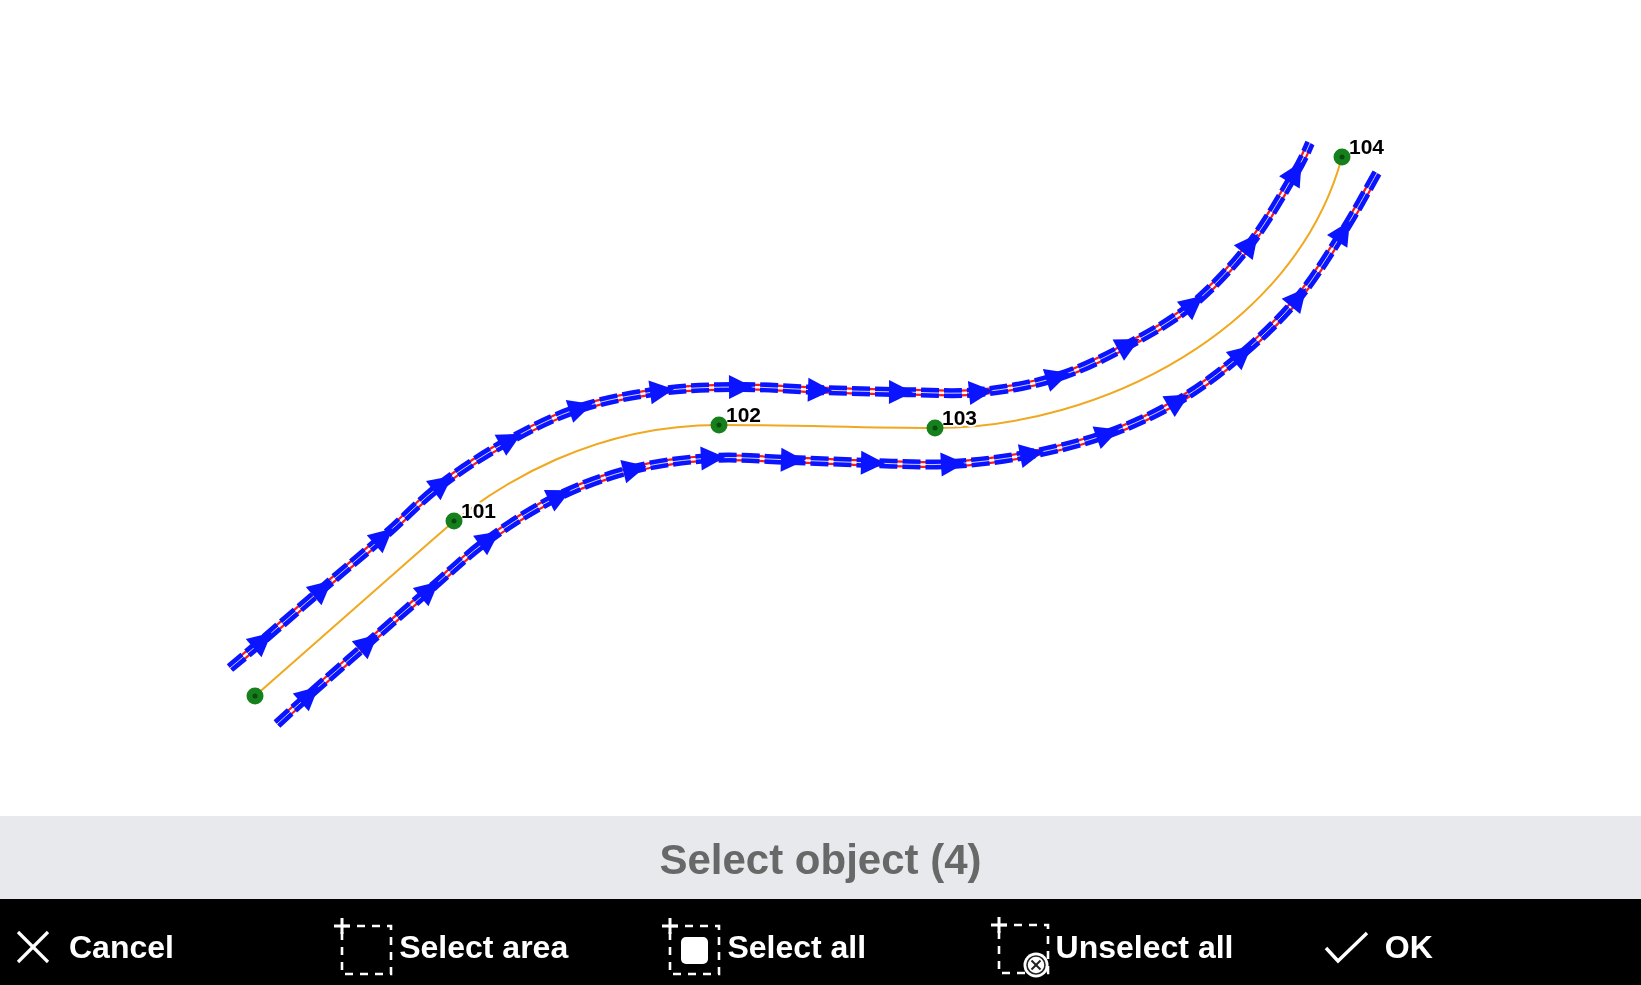 This screenshot has height=985, width=1641. What do you see at coordinates (820, 859) in the screenshot?
I see `status-message: Select object (4)` at bounding box center [820, 859].